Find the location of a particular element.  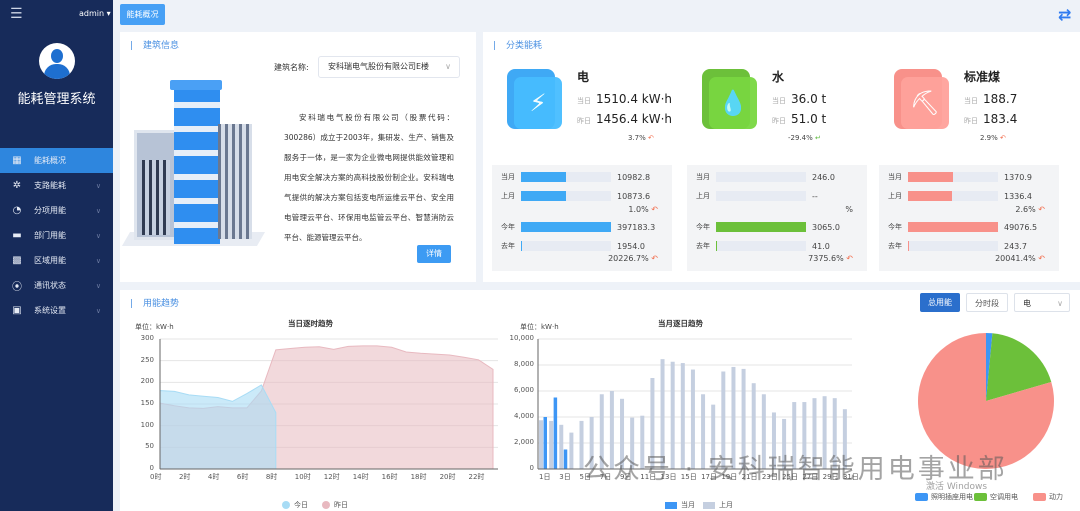

x-tick-label: 22时 is located at coordinates (476, 477).